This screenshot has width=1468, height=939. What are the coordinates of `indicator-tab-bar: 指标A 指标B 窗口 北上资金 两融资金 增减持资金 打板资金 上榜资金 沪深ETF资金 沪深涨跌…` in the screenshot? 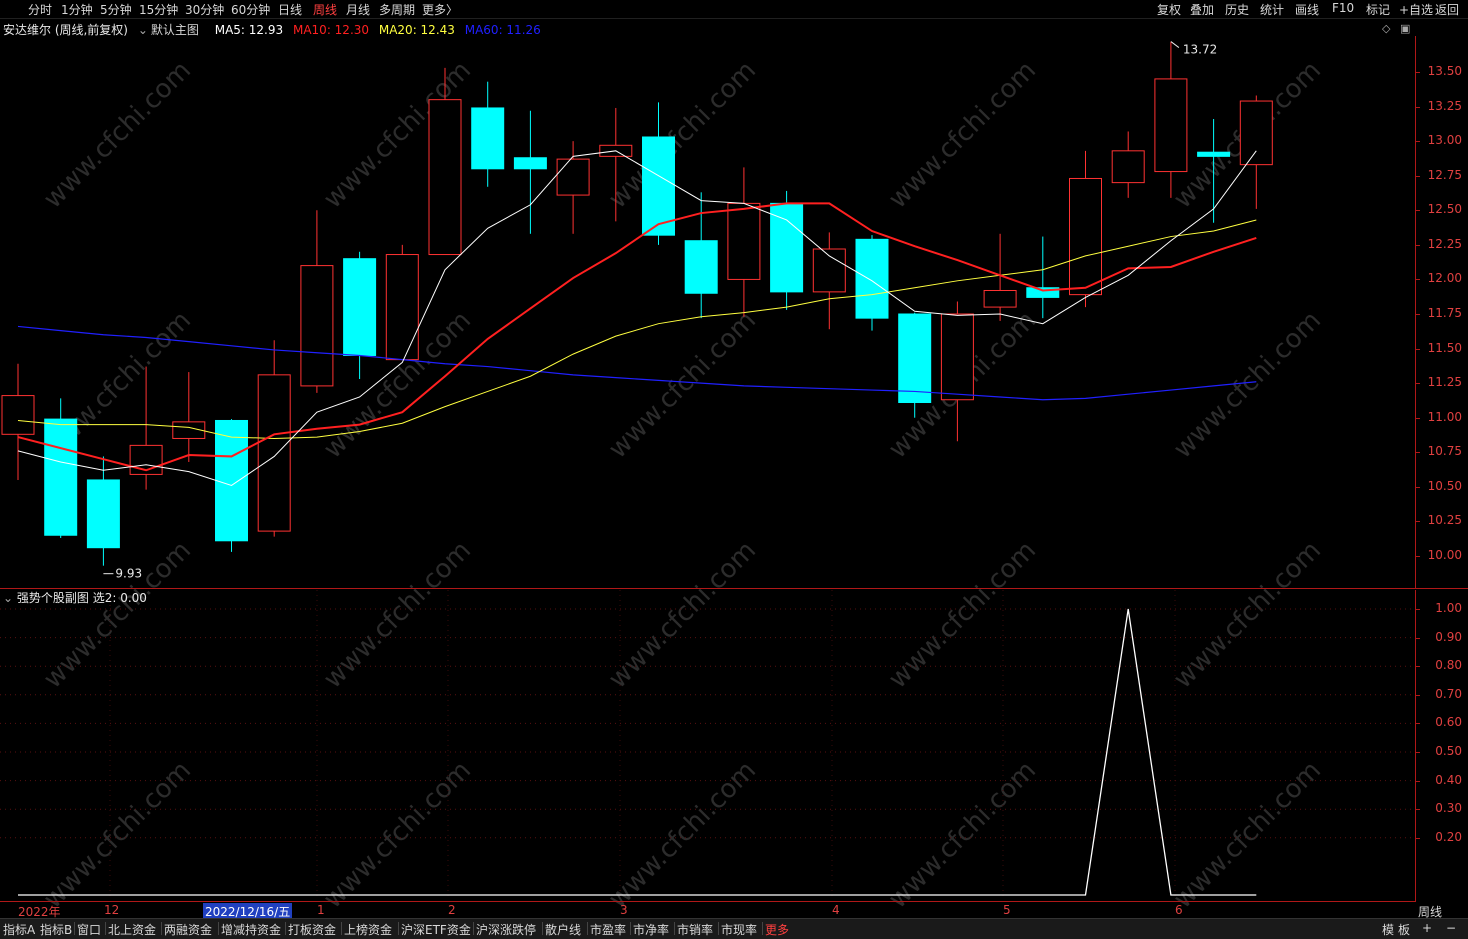 It's located at (734, 928).